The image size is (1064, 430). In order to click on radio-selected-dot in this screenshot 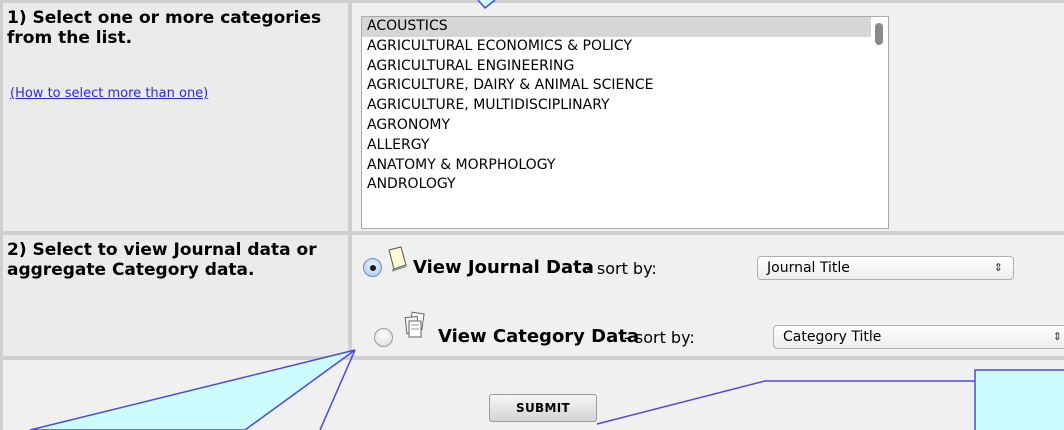, I will do `click(373, 268)`.